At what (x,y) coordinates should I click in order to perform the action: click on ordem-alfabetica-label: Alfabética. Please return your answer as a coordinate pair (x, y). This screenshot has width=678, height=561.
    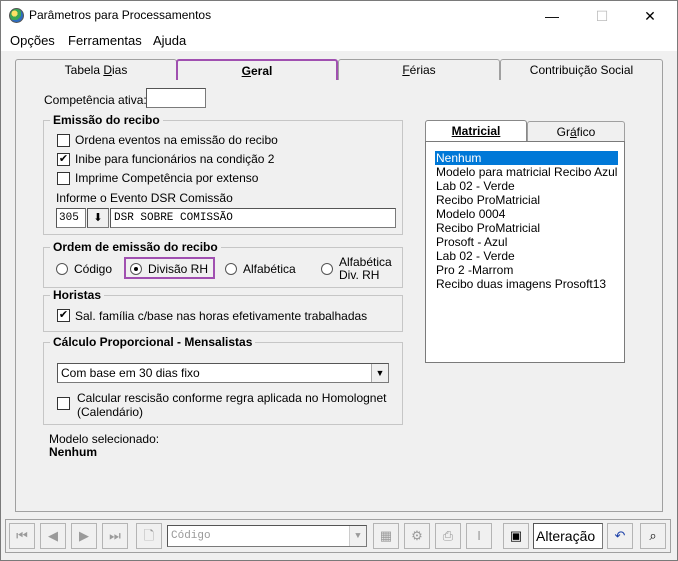
    Looking at the image, I should click on (269, 269).